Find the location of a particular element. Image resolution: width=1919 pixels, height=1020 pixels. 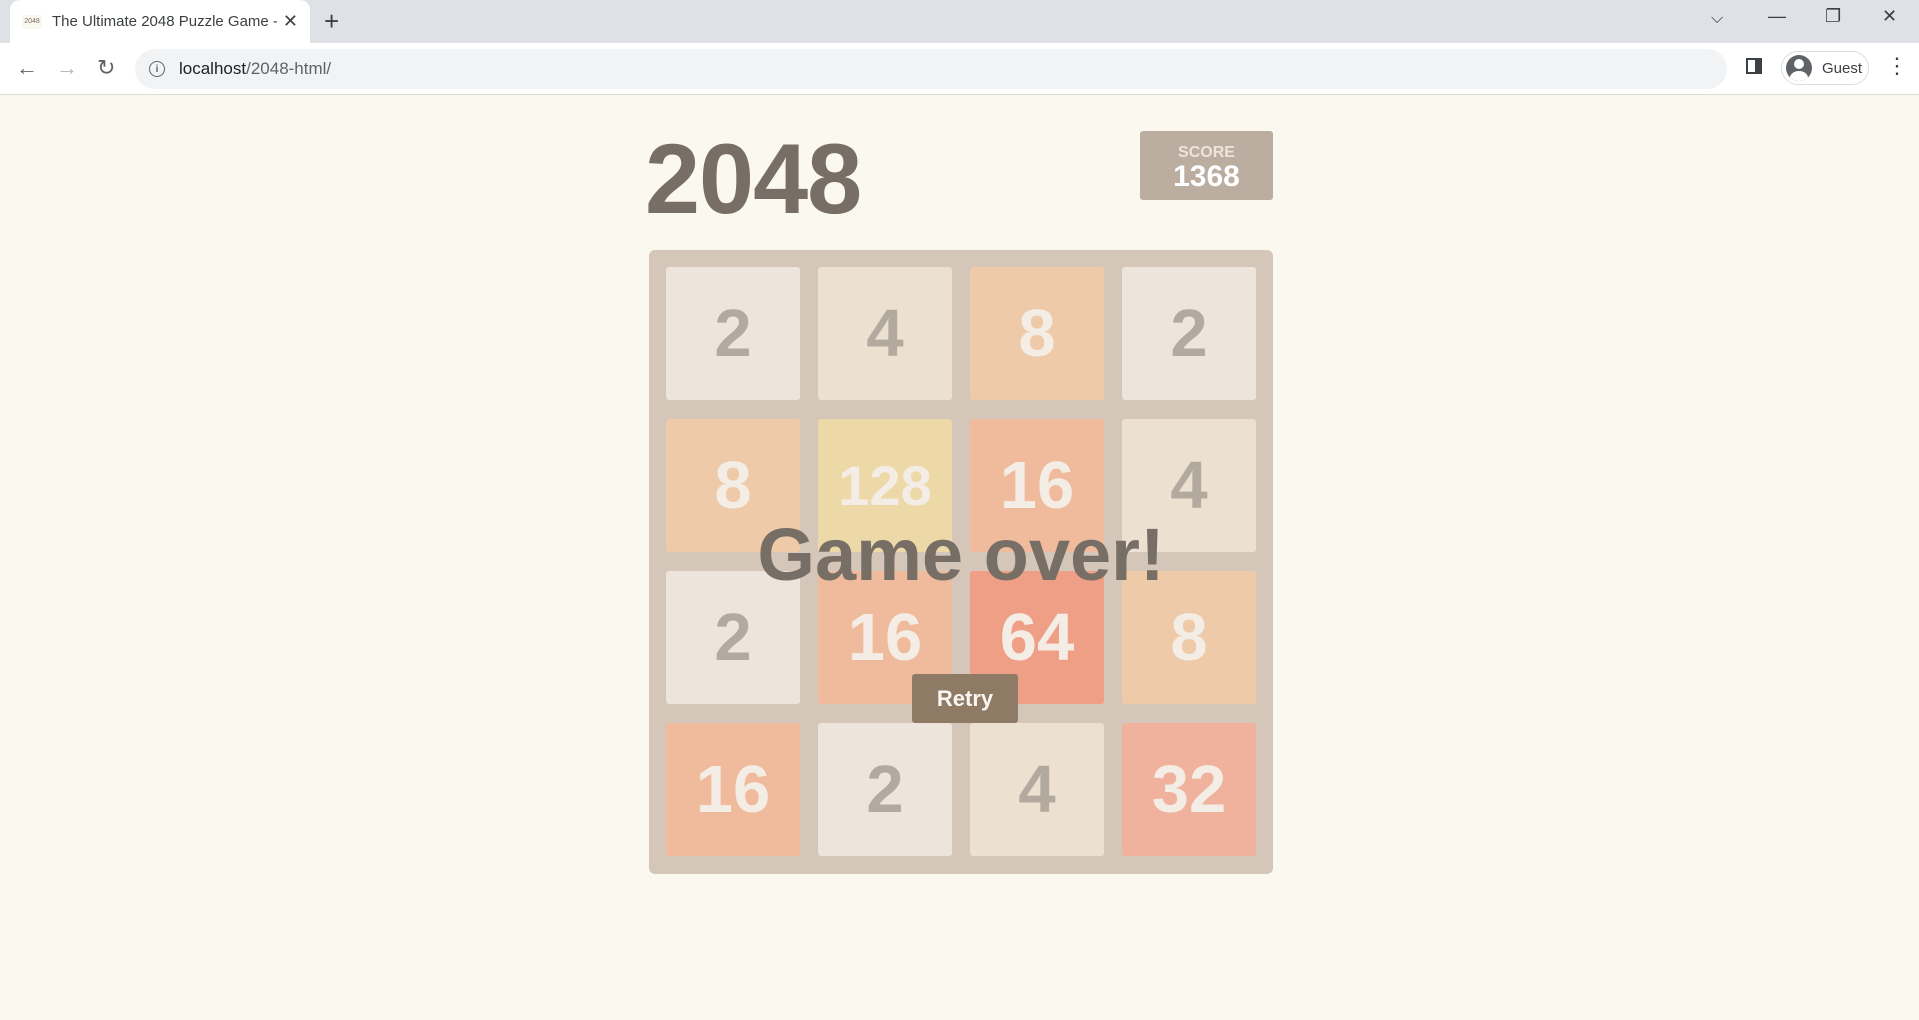

url-host: localhost is located at coordinates (213, 68).